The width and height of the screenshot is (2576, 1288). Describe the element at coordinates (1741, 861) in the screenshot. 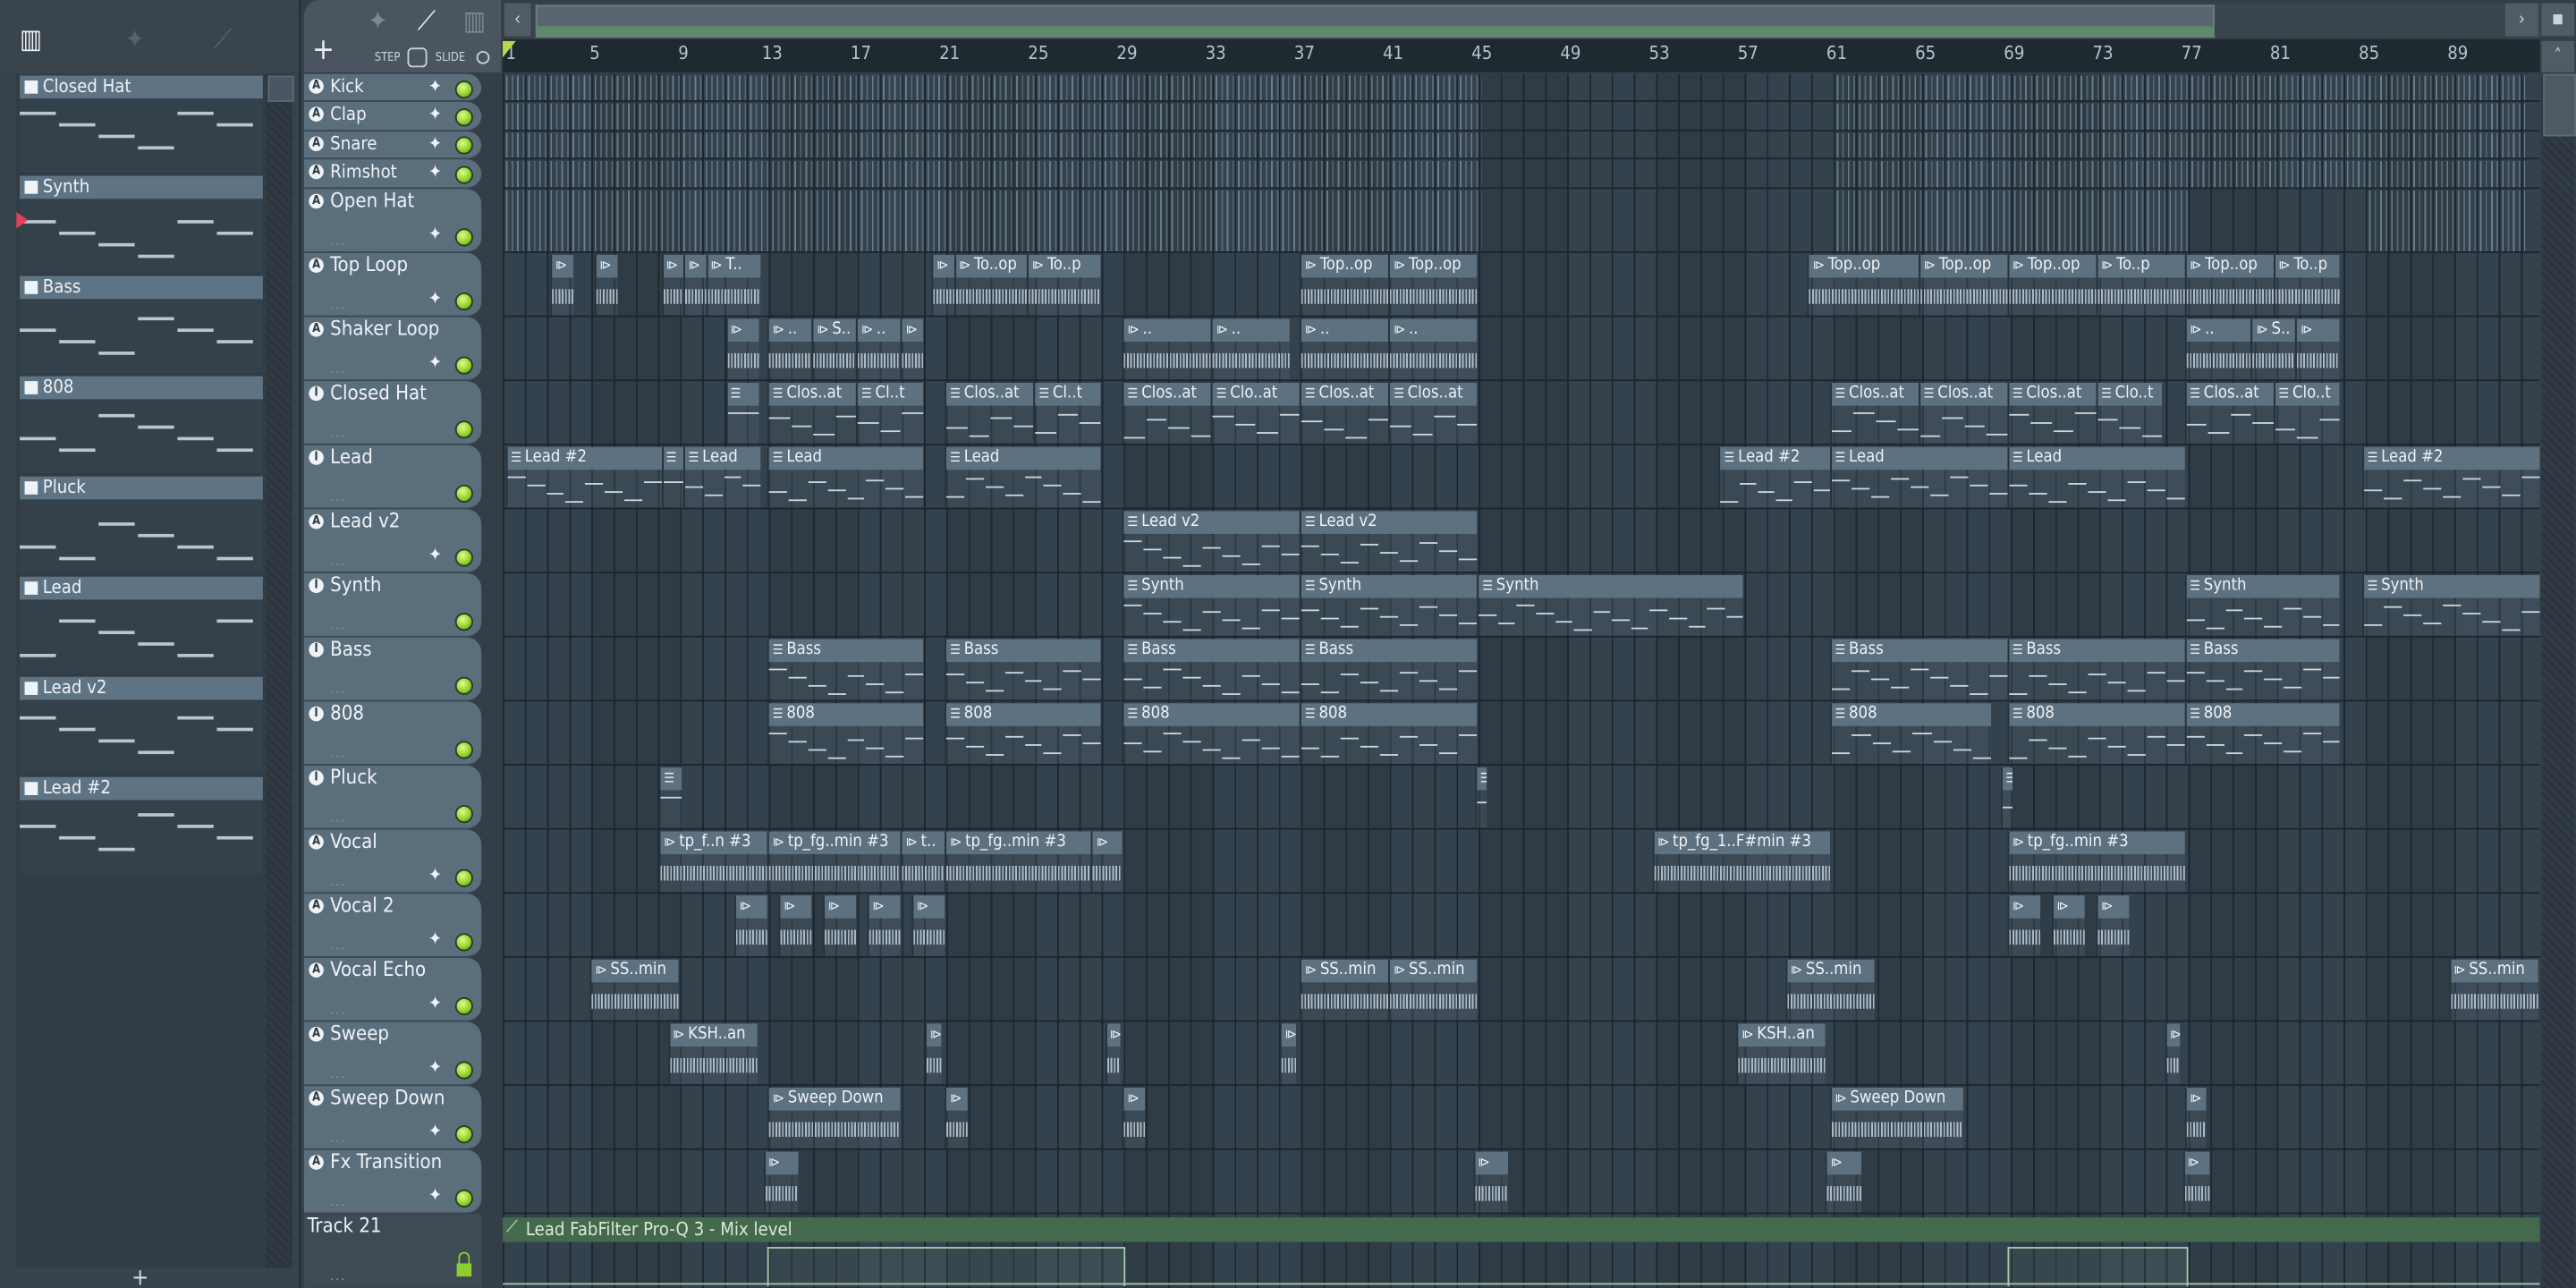

I see `audio-clip: ⧐ tp_fg_1..F#min #3` at that location.